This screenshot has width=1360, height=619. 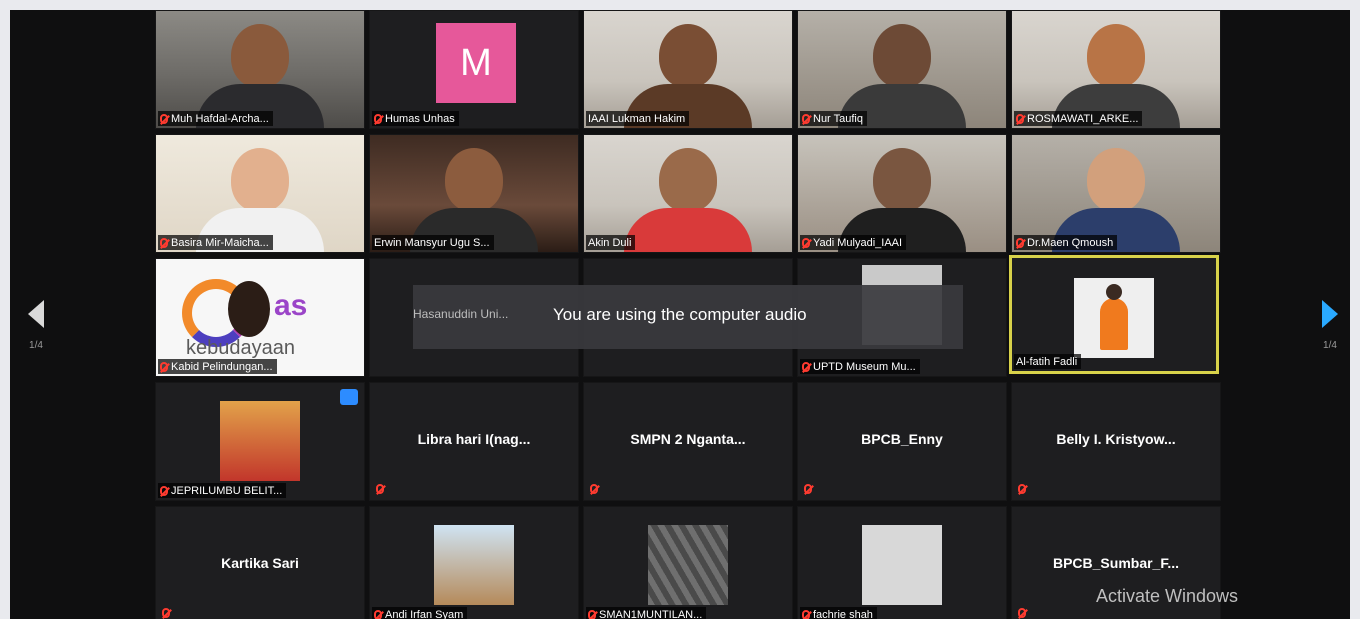 I want to click on participant-tile: Kartika Sari, so click(x=260, y=562).